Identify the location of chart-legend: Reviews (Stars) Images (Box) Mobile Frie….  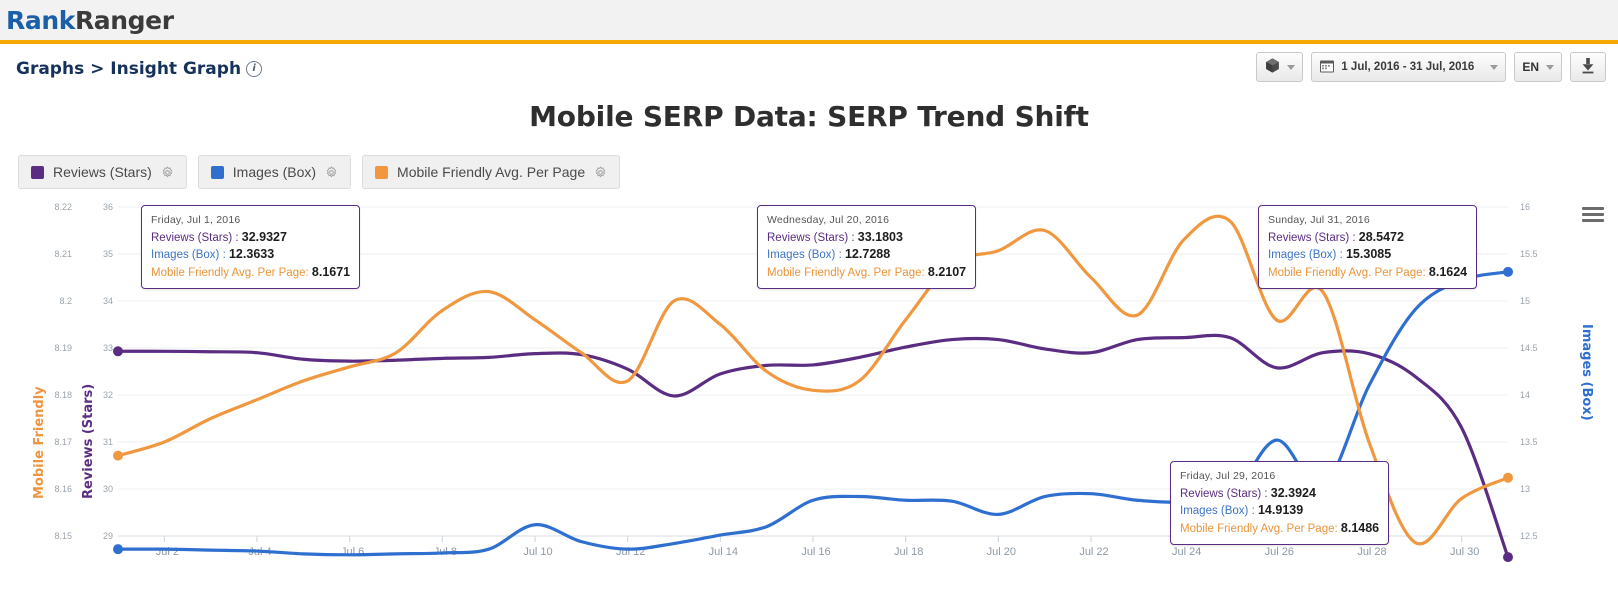
(818, 172).